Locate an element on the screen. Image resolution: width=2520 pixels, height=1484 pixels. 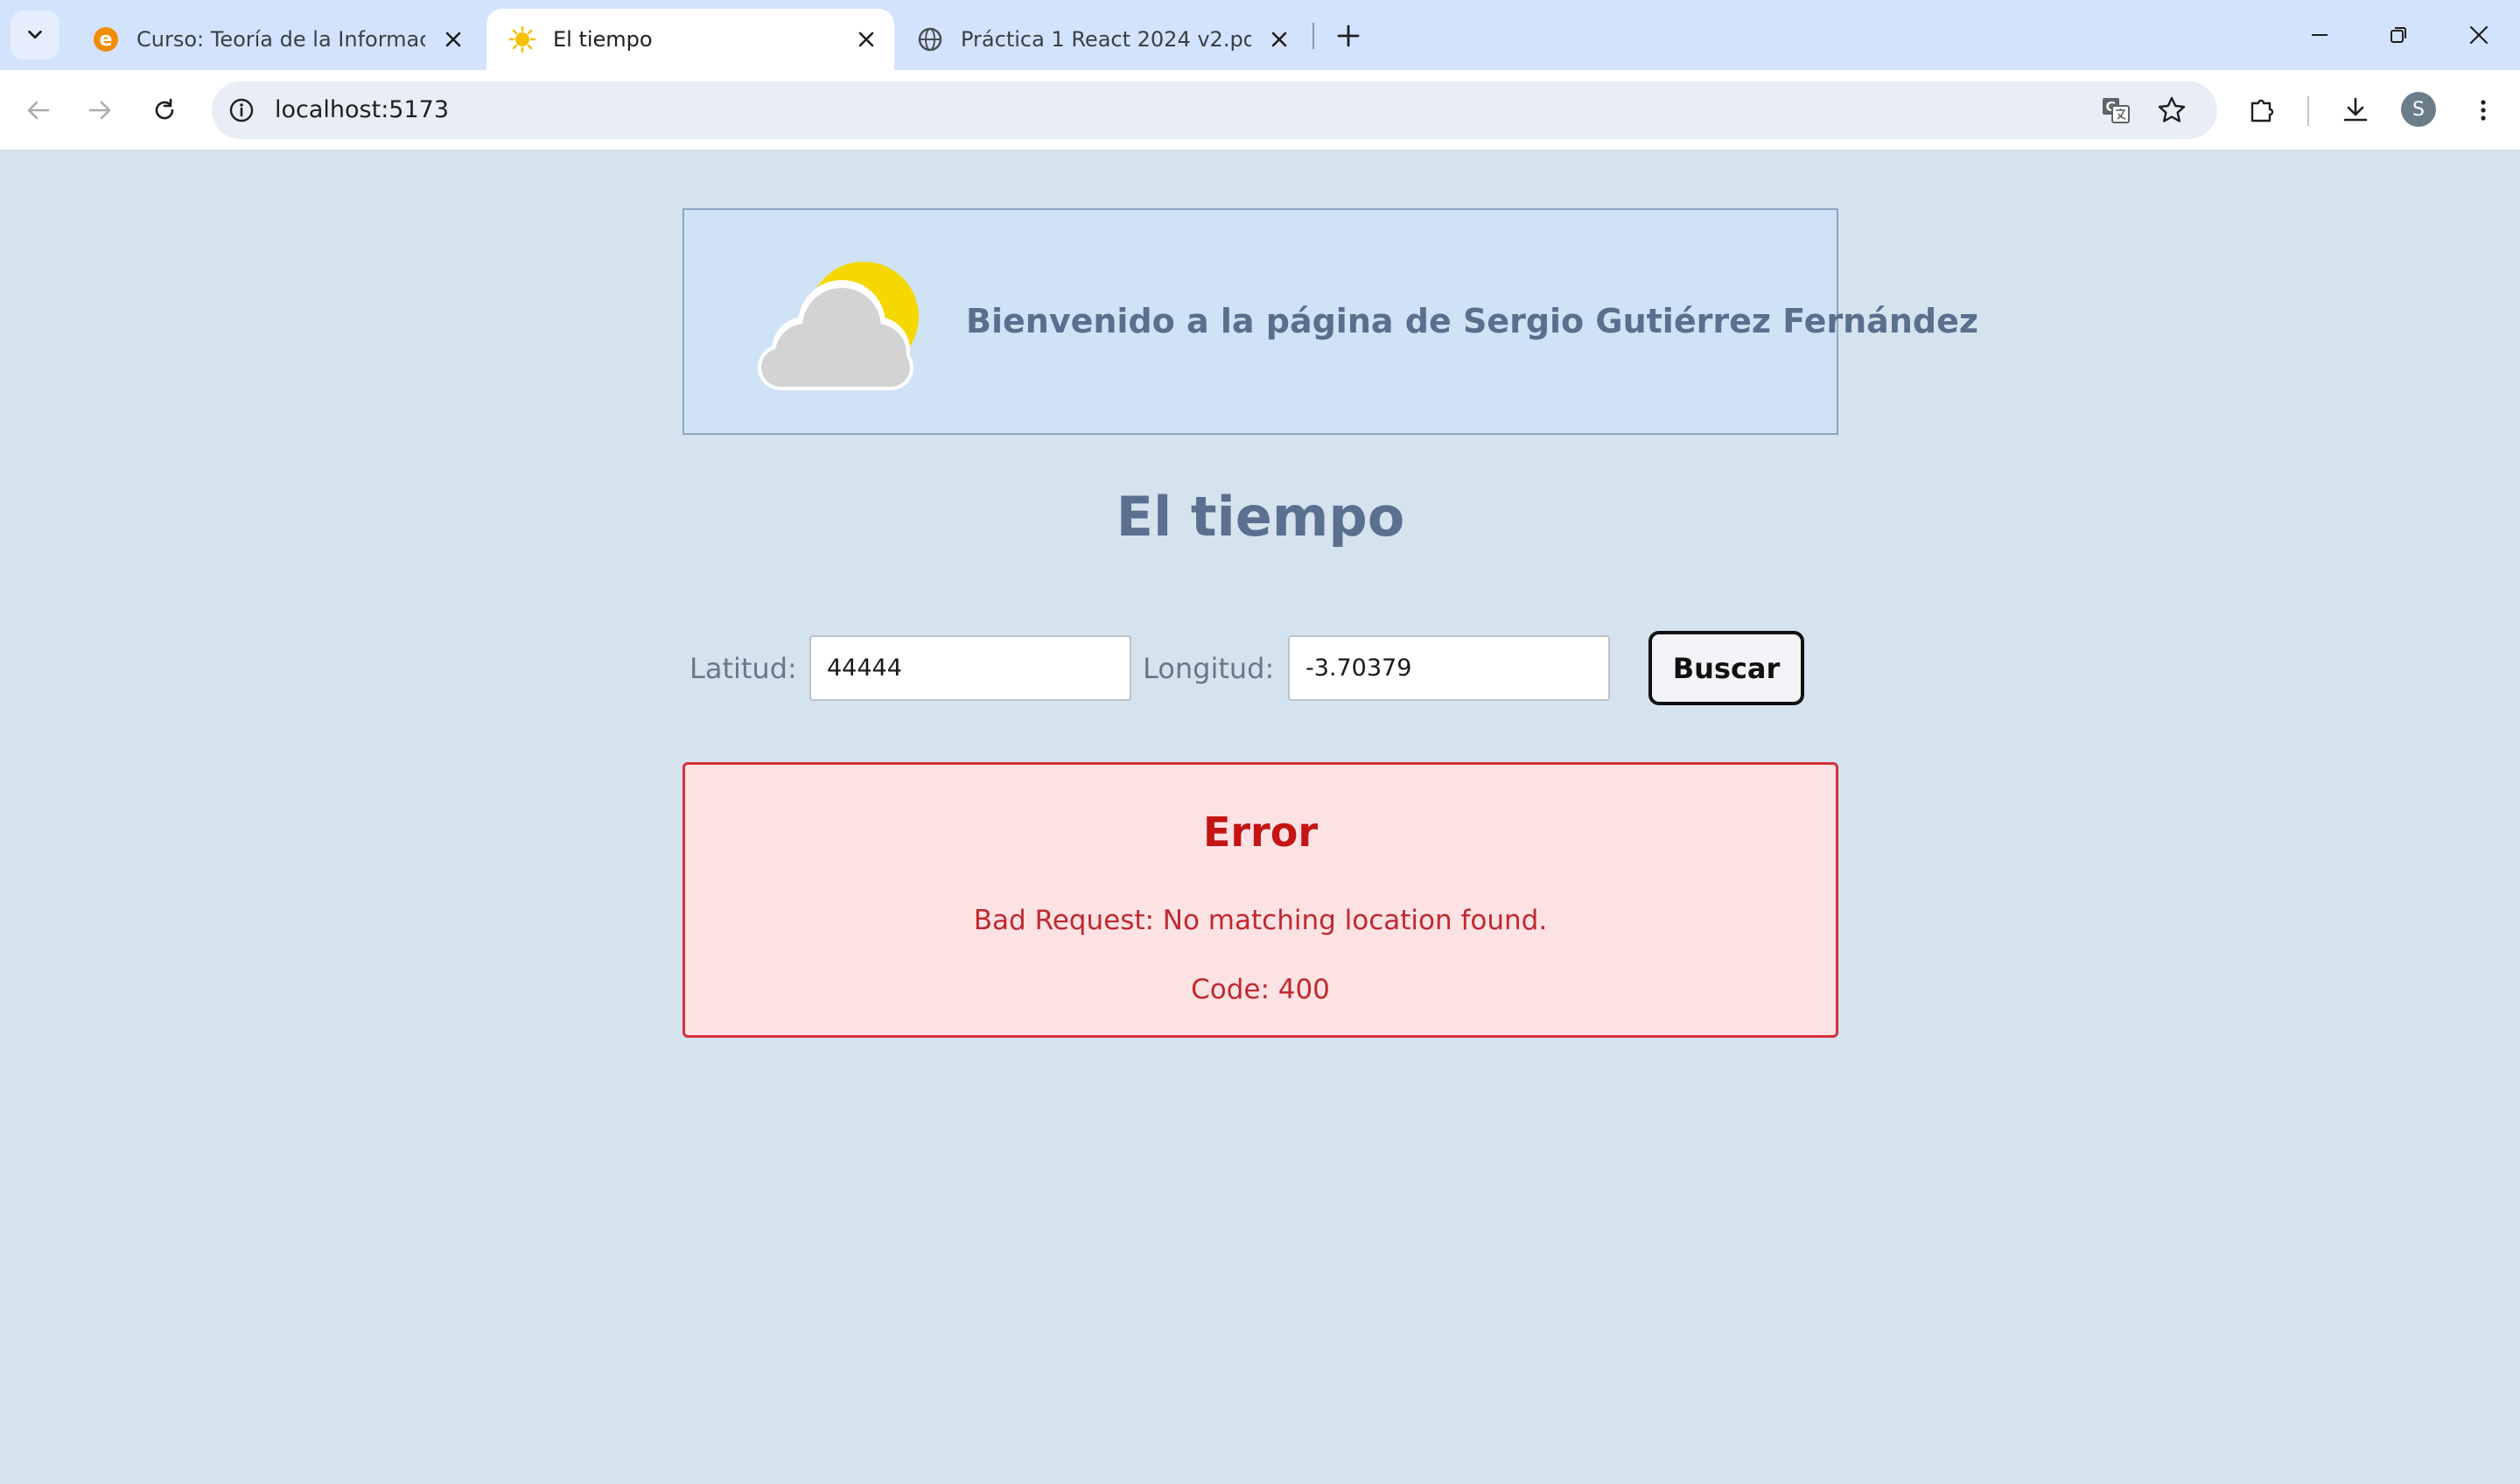
error-message: Bad Request: No matching location found. is located at coordinates (1260, 920).